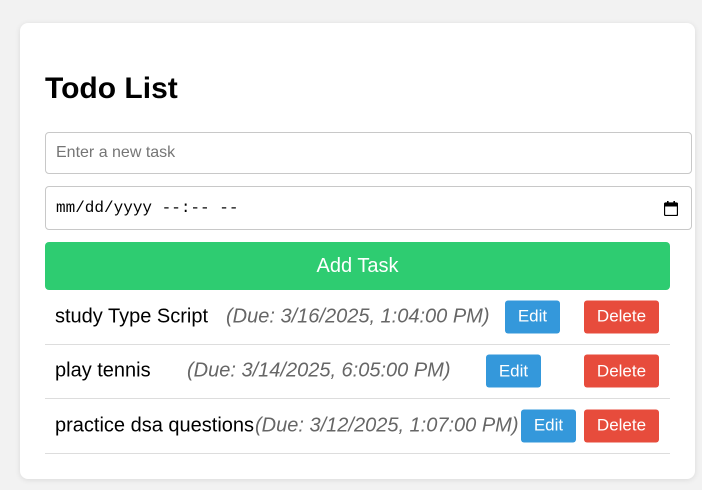 This screenshot has height=490, width=702. I want to click on task-due-date: (Due: 3/14/2025, 6:05:00 PM), so click(319, 370).